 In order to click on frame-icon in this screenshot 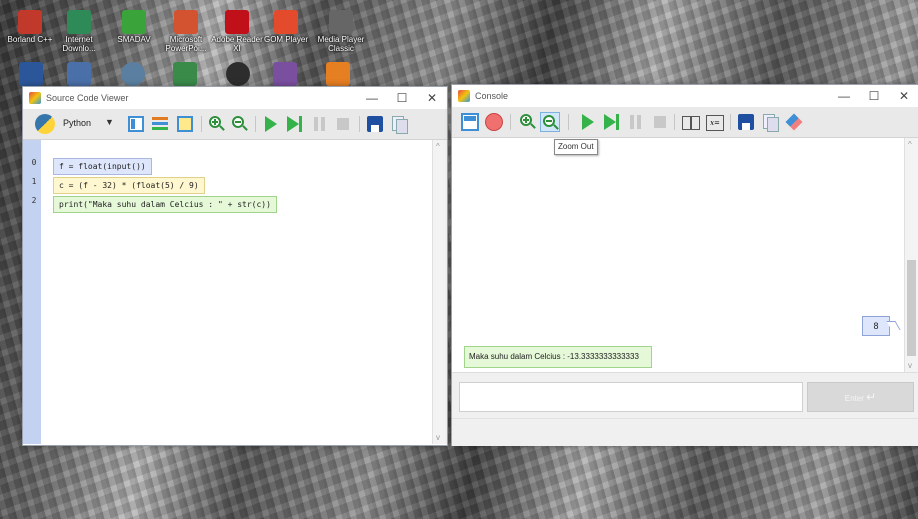, I will do `click(185, 124)`.